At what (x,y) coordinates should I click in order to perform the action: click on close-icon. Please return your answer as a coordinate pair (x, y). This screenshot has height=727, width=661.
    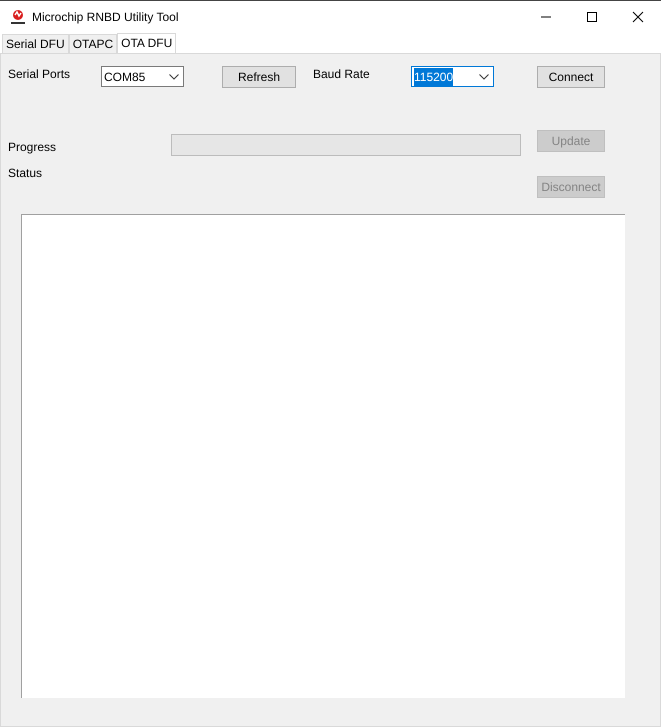
    Looking at the image, I should click on (638, 16).